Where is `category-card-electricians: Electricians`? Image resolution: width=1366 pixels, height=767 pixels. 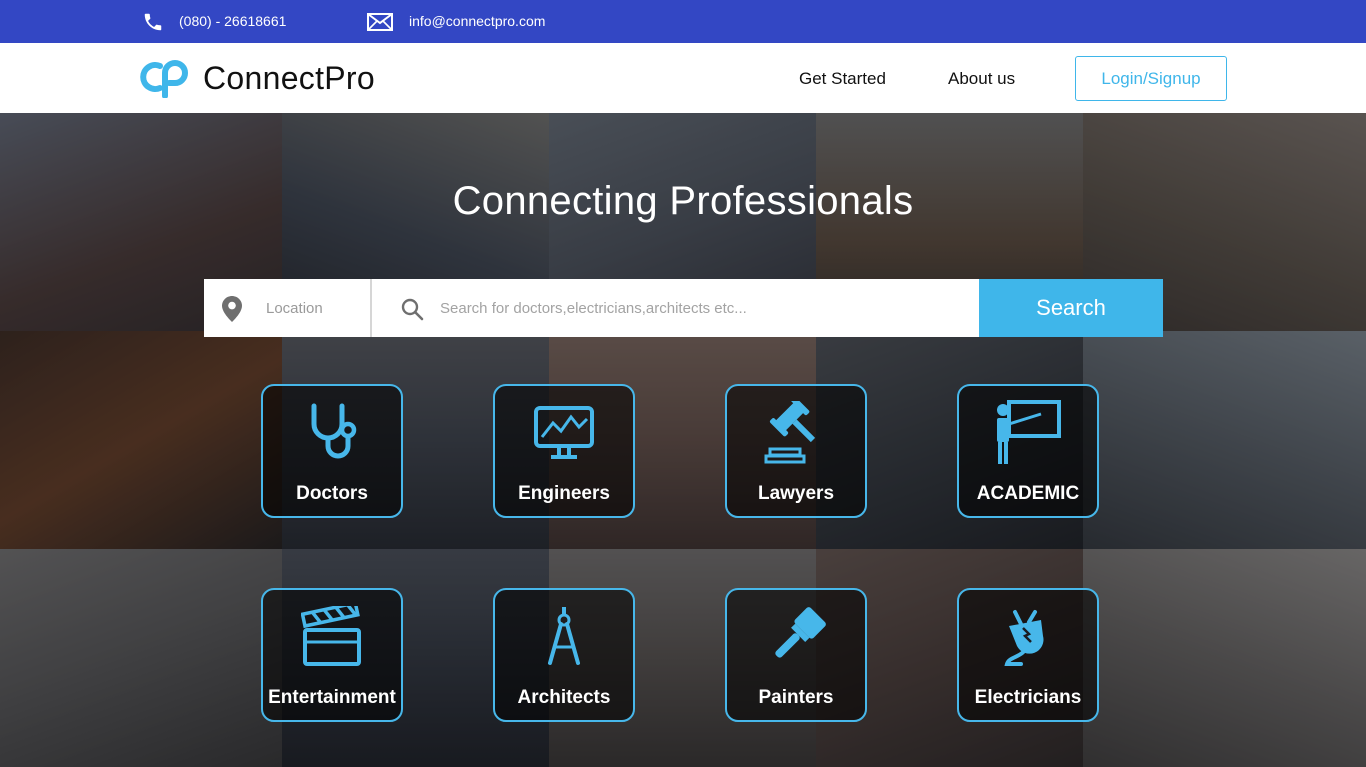 category-card-electricians: Electricians is located at coordinates (1028, 655).